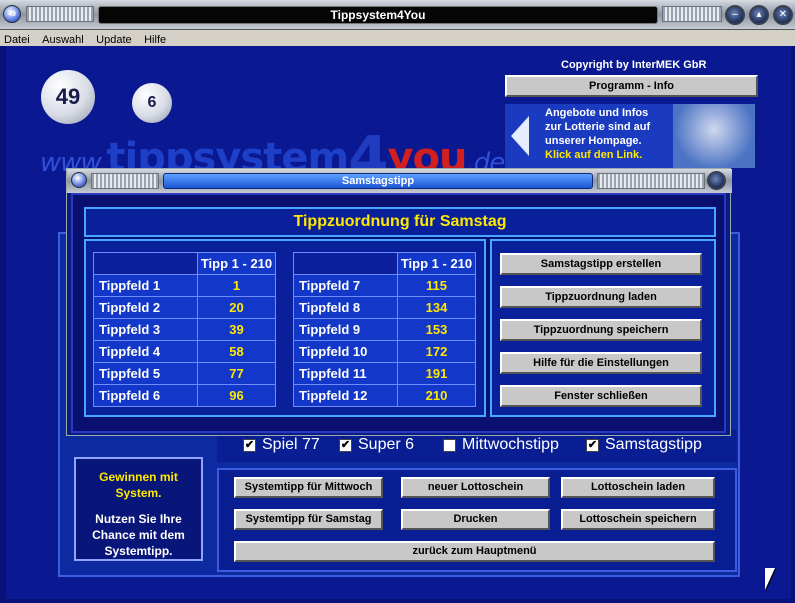 The width and height of the screenshot is (795, 603). Describe the element at coordinates (376, 445) in the screenshot. I see `checkbox-super6: ✔ Super 6` at that location.